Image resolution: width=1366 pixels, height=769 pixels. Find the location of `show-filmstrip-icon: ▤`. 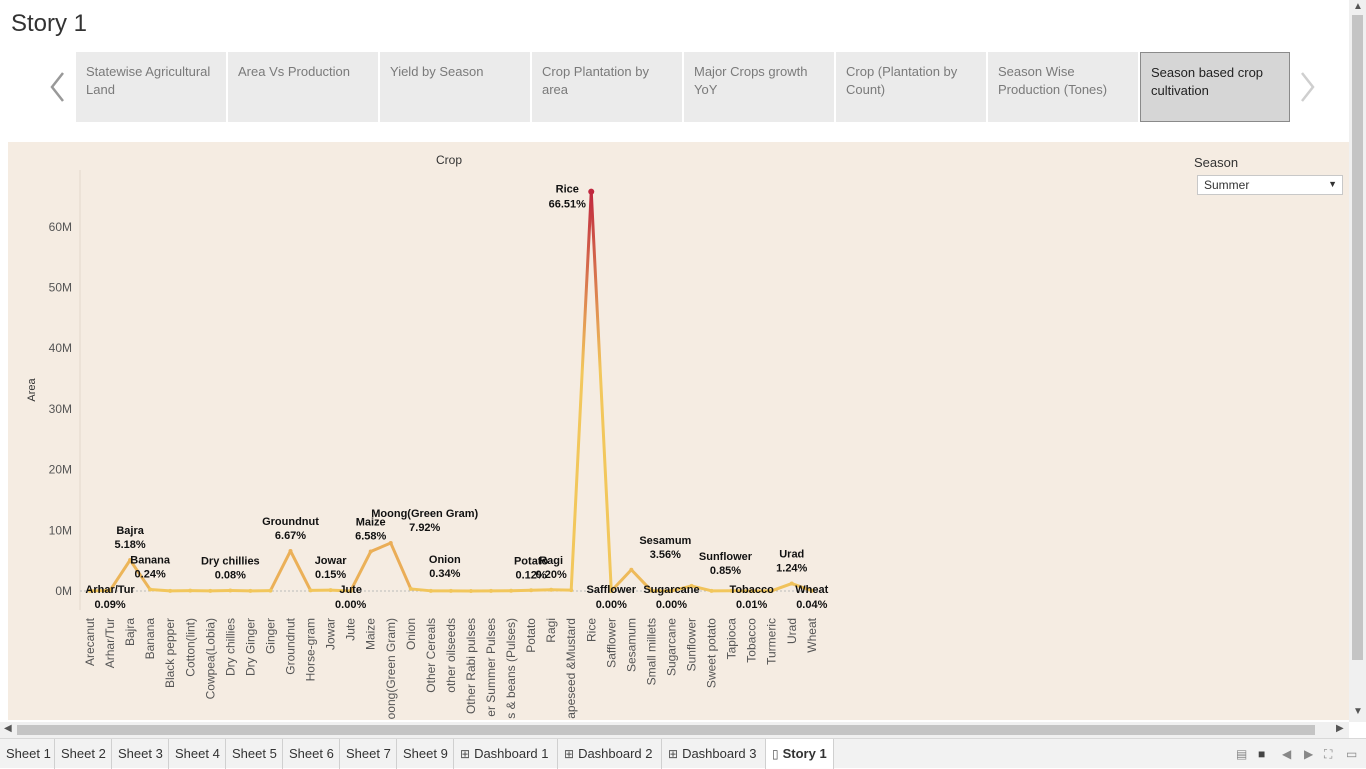

show-filmstrip-icon: ▤ is located at coordinates (1241, 754).